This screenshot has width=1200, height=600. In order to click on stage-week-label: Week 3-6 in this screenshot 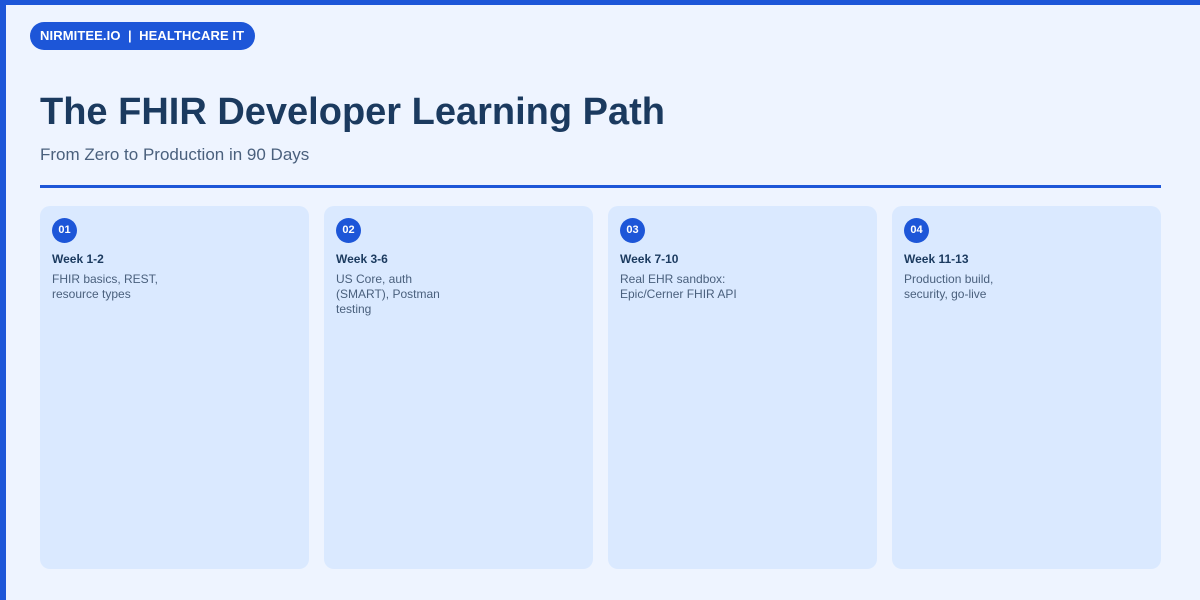, I will do `click(362, 259)`.